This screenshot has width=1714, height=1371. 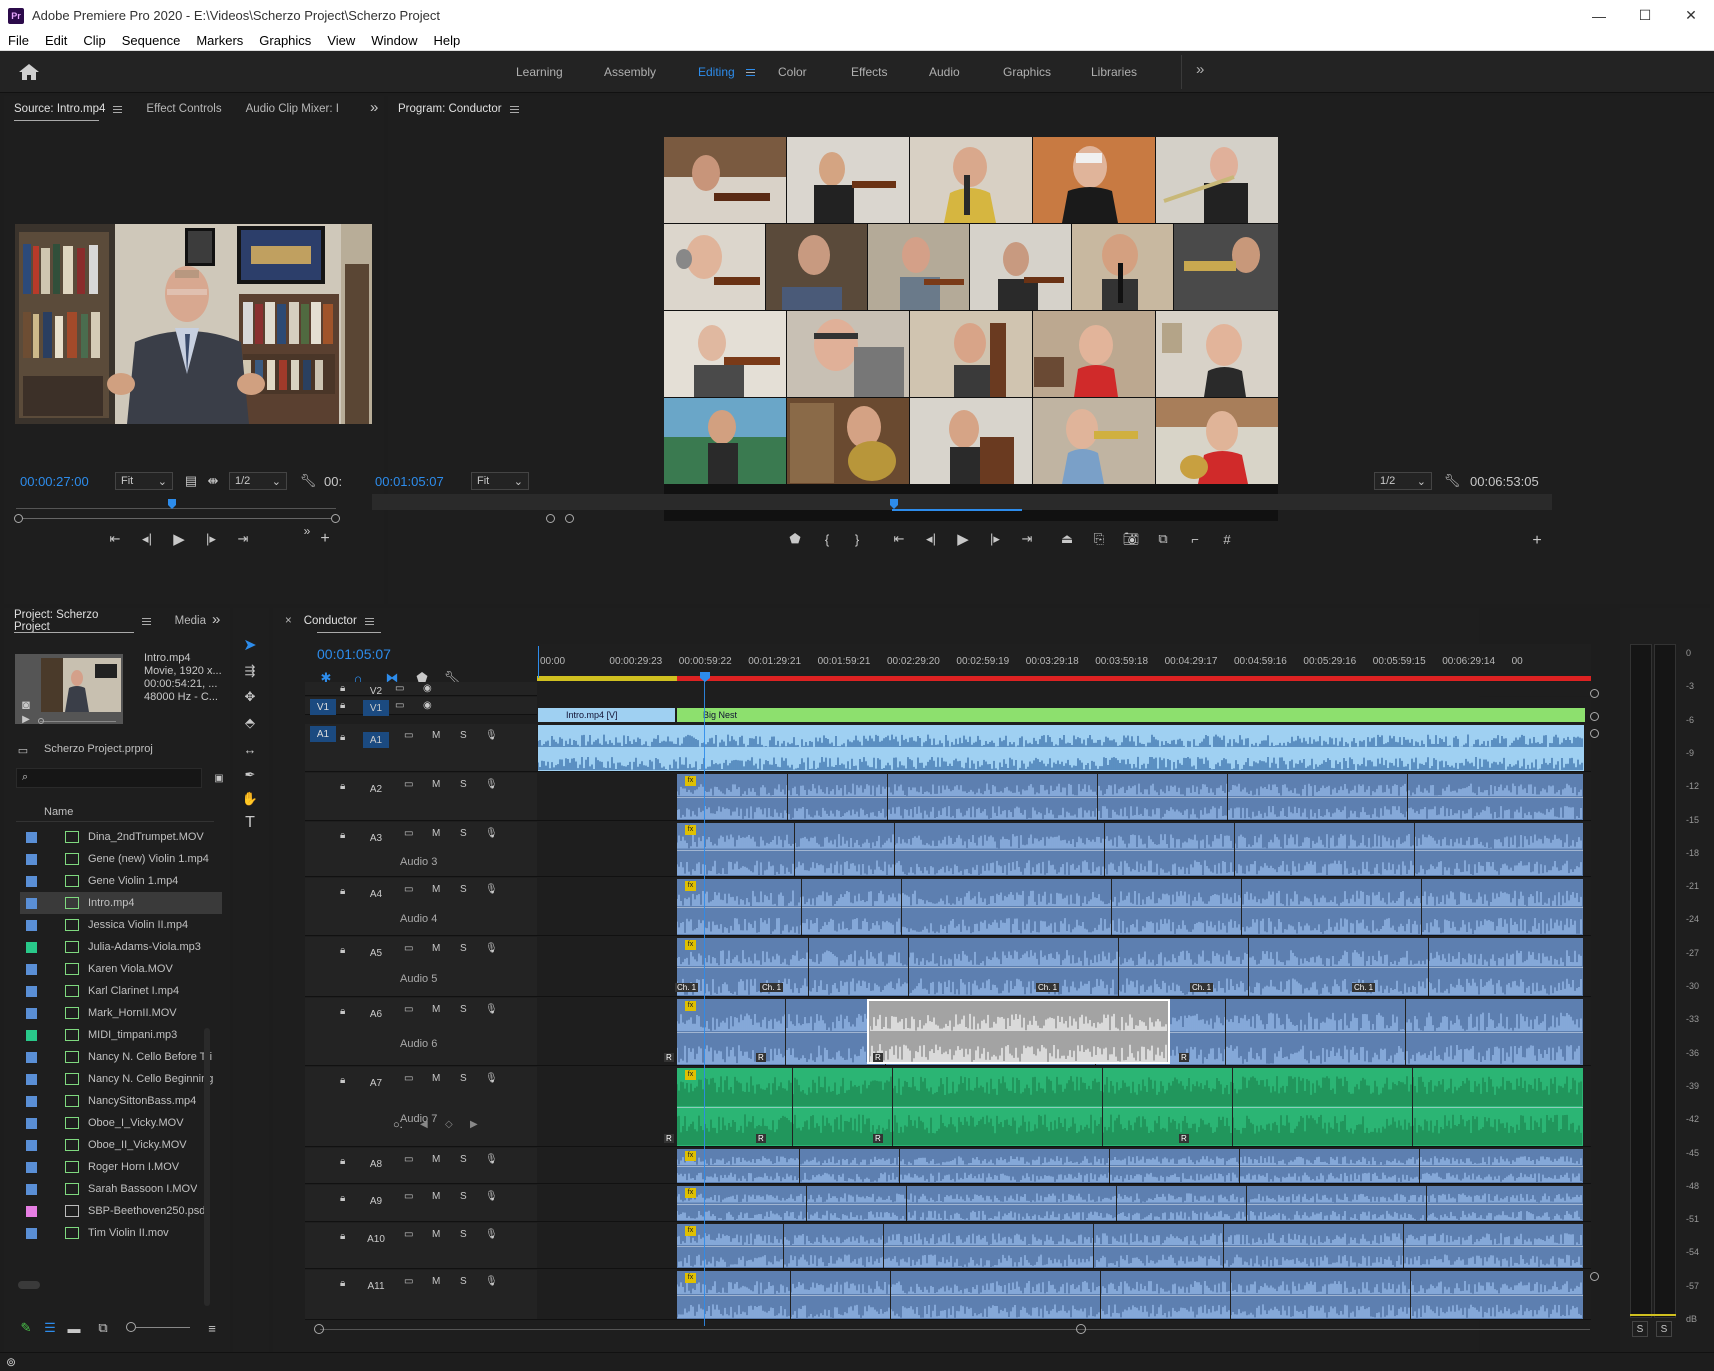 What do you see at coordinates (376, 1014) in the screenshot?
I see `track-label-a6: A6` at bounding box center [376, 1014].